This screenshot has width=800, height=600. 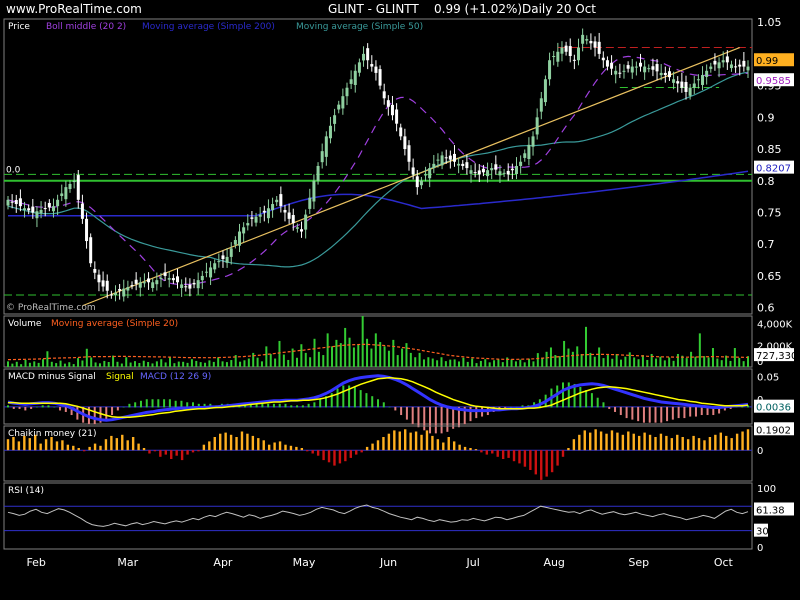 What do you see at coordinates (773, 430) in the screenshot?
I see `chaikin-badge: 0.1902` at bounding box center [773, 430].